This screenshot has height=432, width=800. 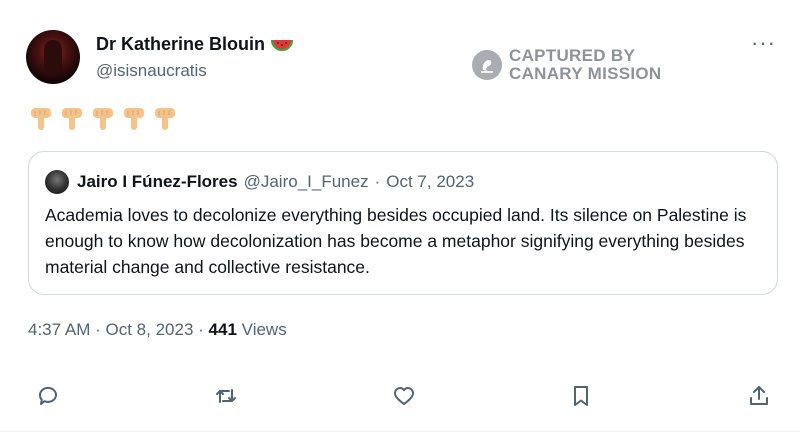 What do you see at coordinates (157, 182) in the screenshot?
I see `quoted-author-name: Jairo I Fúnez-Flores` at bounding box center [157, 182].